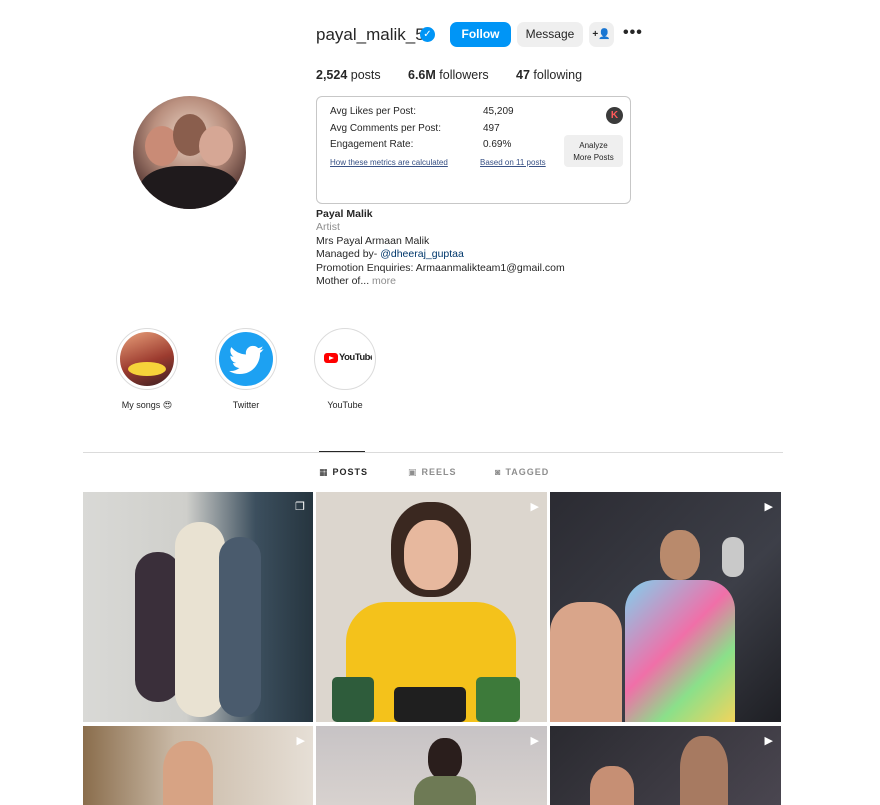  Describe the element at coordinates (350, 472) in the screenshot. I see `tab-posts-label: POSTS` at that location.